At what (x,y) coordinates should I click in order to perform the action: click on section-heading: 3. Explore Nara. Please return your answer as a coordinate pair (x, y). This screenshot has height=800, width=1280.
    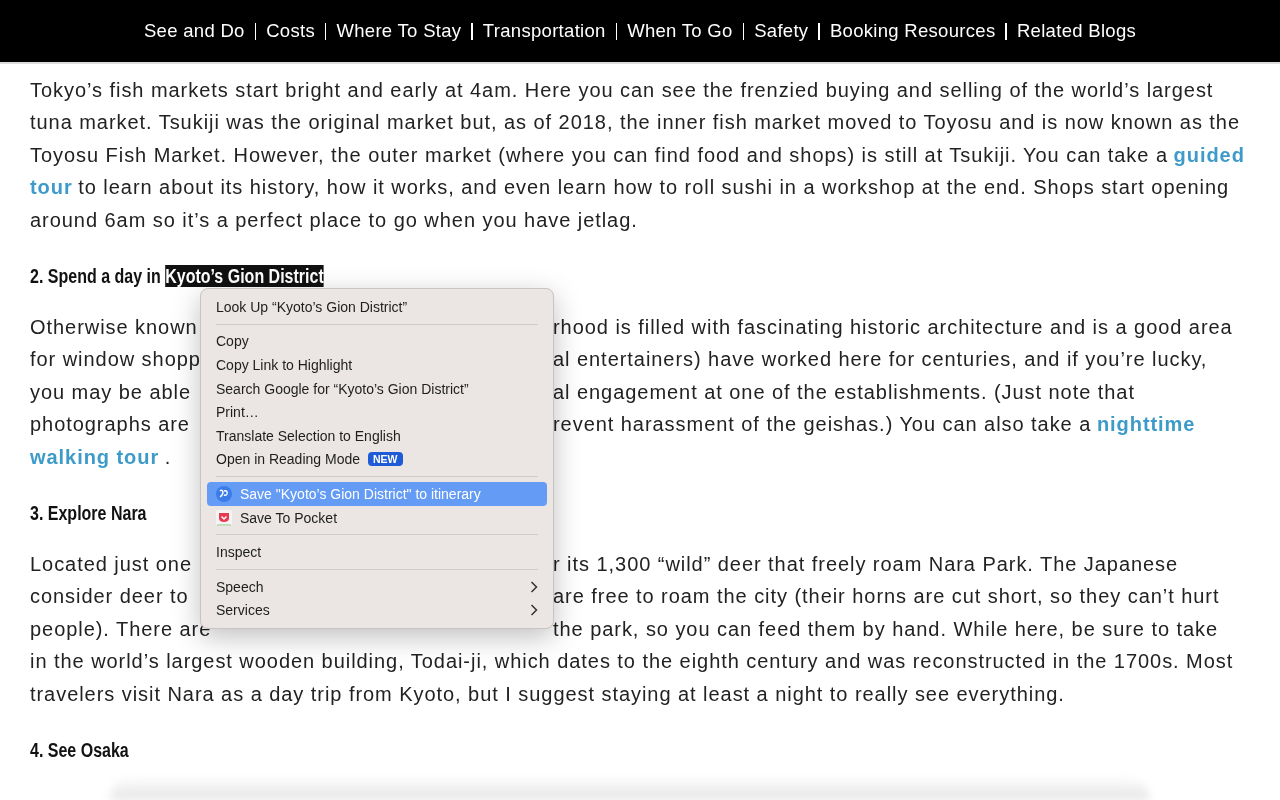
    Looking at the image, I should click on (88, 513).